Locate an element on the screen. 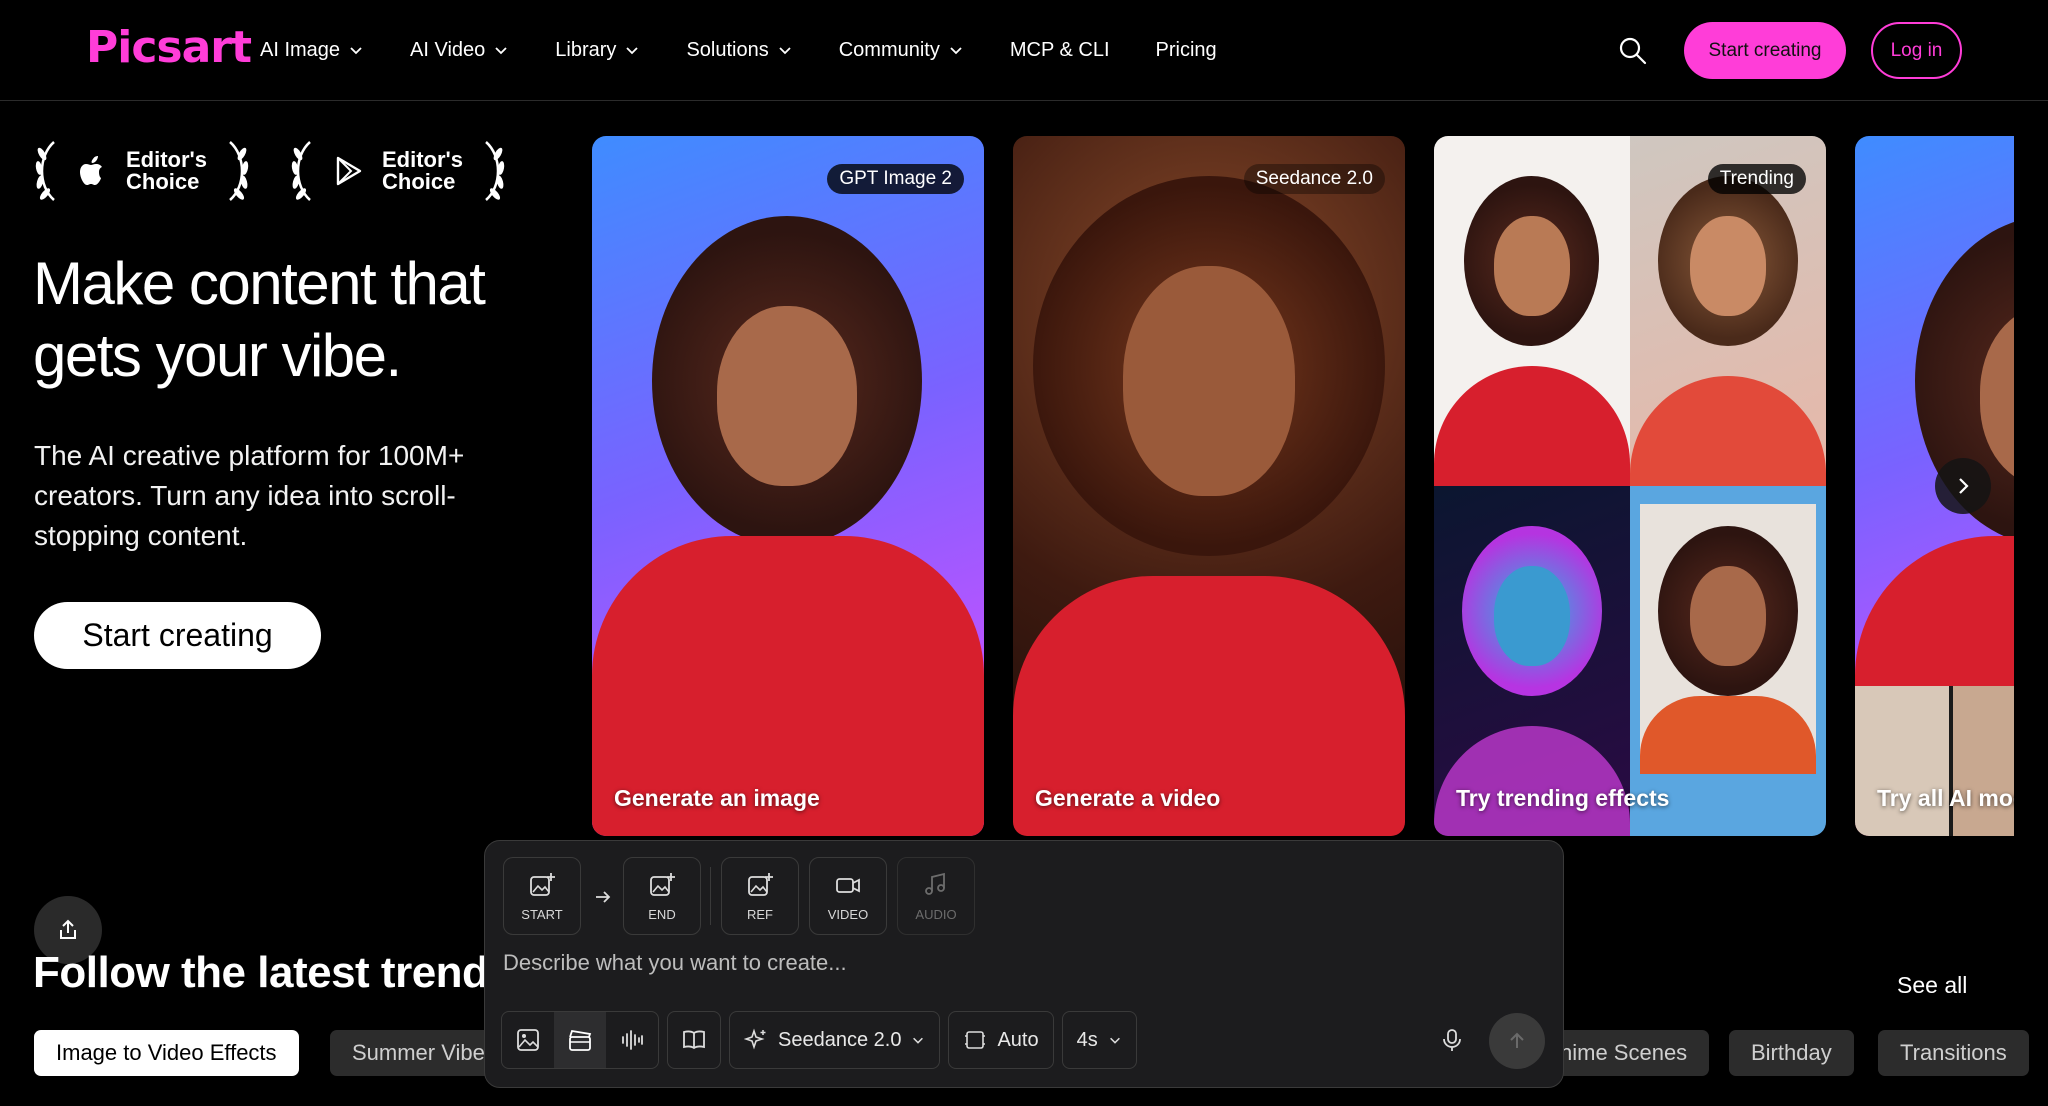 The width and height of the screenshot is (2048, 1106). nav-mcp-cli: MCP & CLI is located at coordinates (1060, 50).